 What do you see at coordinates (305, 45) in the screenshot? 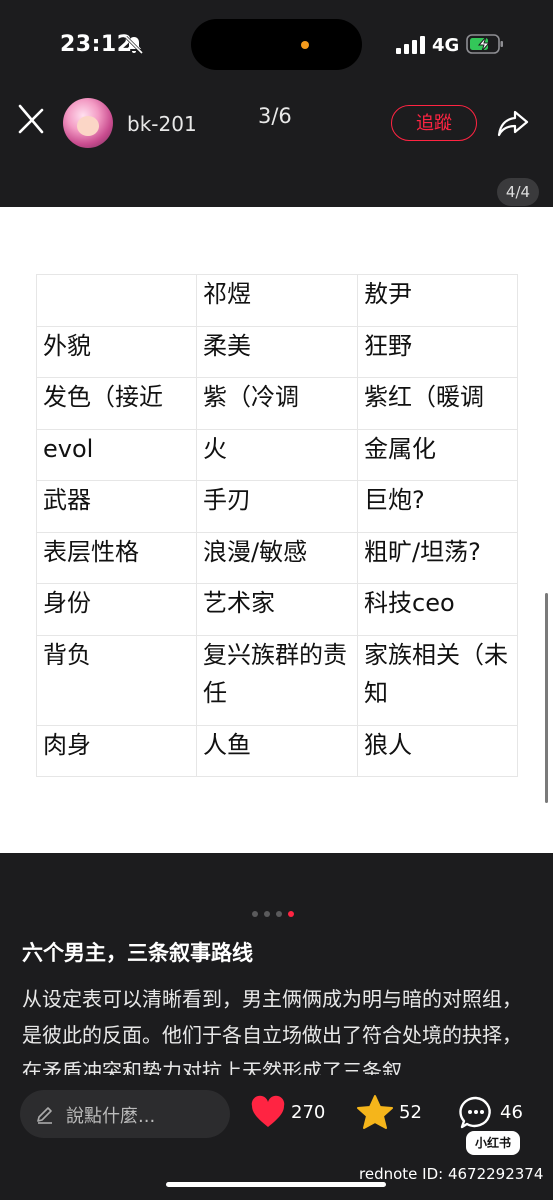
I see `recording-dot` at bounding box center [305, 45].